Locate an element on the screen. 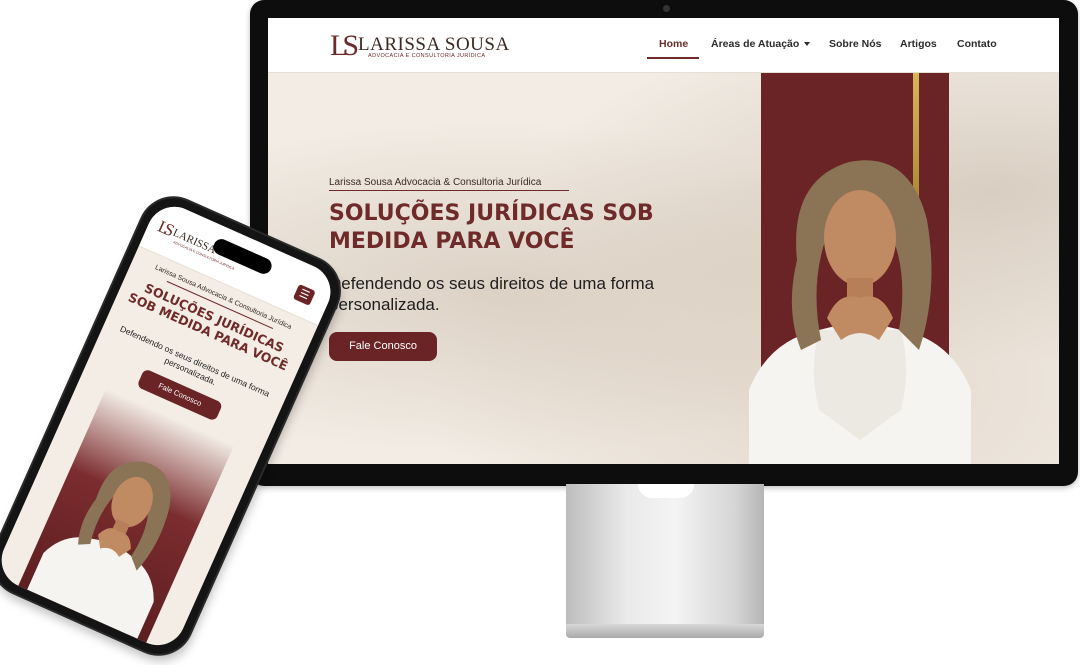  brand-logo-mark: LS is located at coordinates (344, 46).